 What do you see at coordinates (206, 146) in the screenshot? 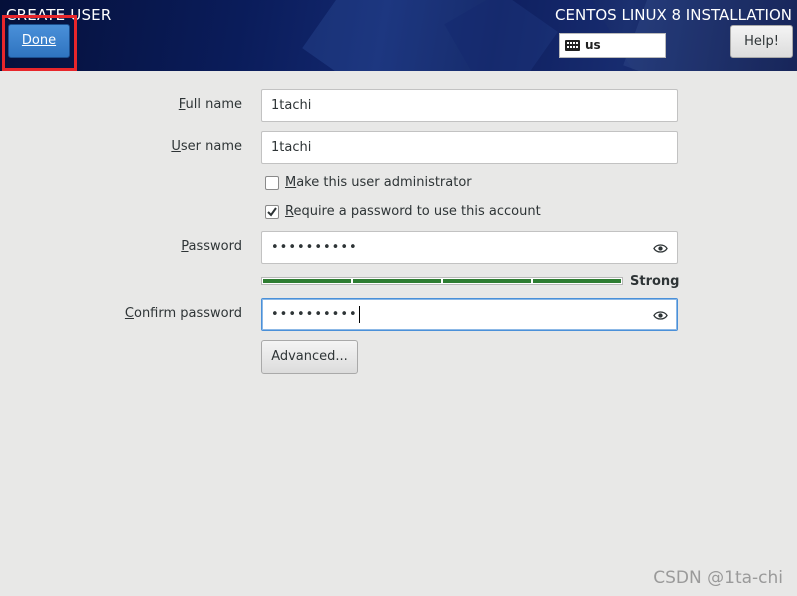
I see `user-name-label: User name` at bounding box center [206, 146].